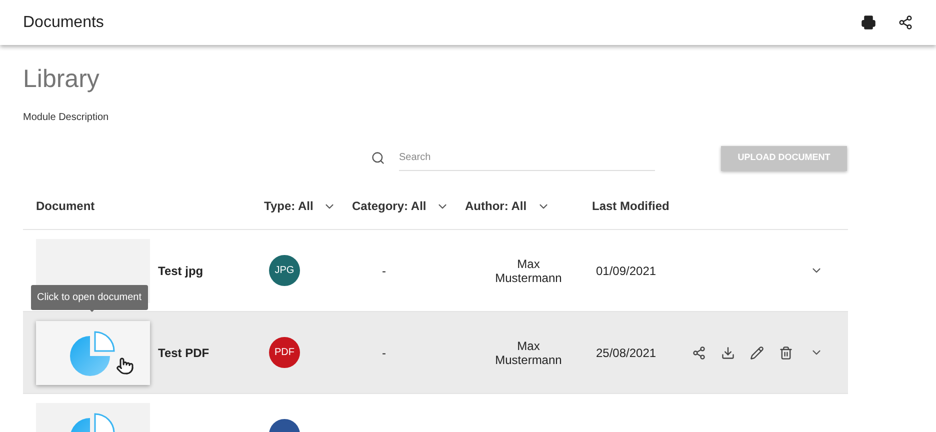  I want to click on pie-chart-icon, so click(93, 353).